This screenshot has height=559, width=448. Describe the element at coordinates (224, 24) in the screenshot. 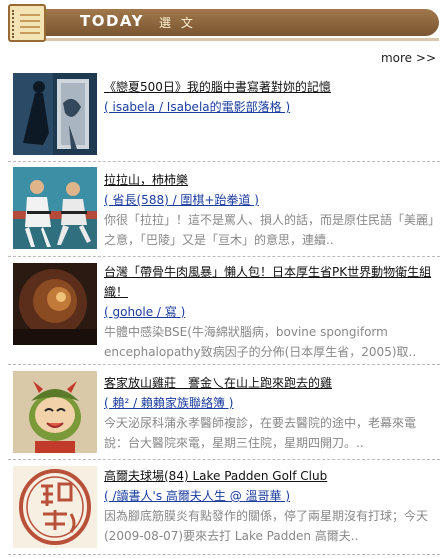

I see `today-header: TODAY 選 文` at that location.